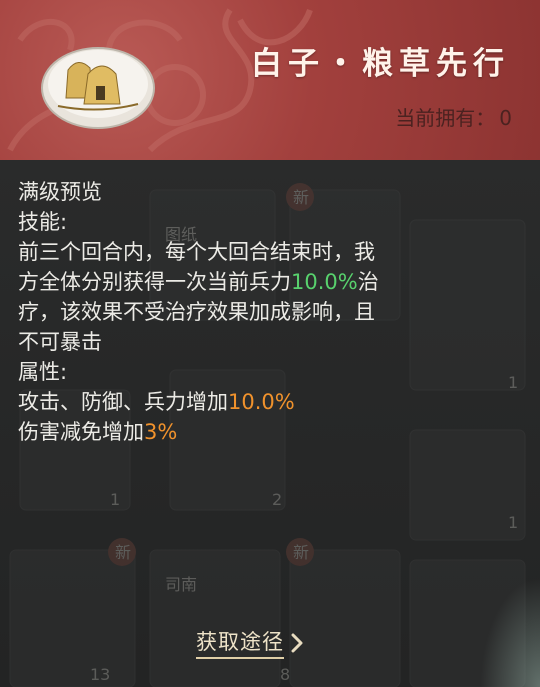  I want to click on attribute-line: 伤害减免增加3%, so click(98, 432).